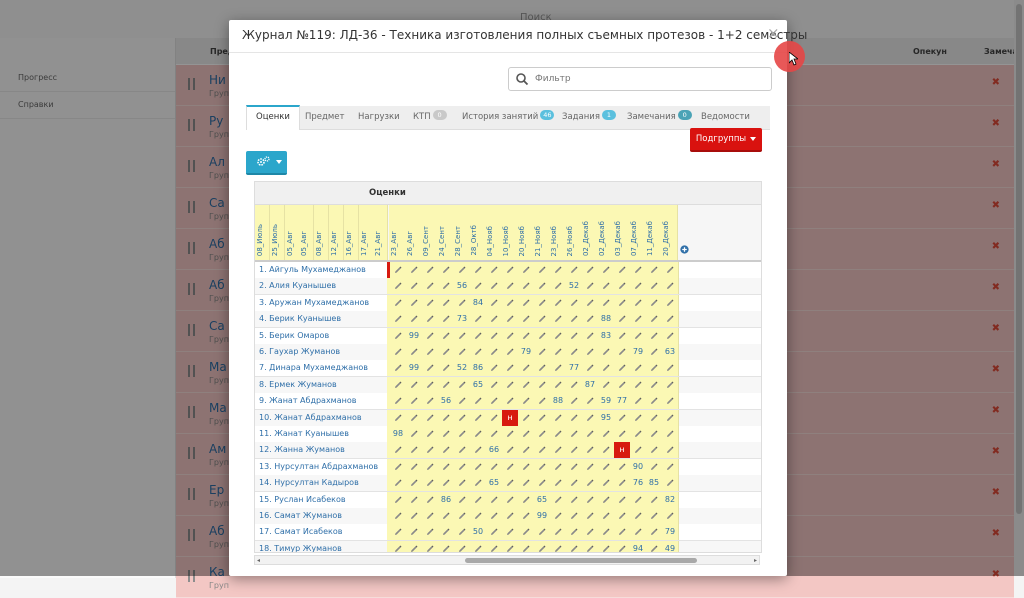  I want to click on grade-cell: 77, so click(622, 401).